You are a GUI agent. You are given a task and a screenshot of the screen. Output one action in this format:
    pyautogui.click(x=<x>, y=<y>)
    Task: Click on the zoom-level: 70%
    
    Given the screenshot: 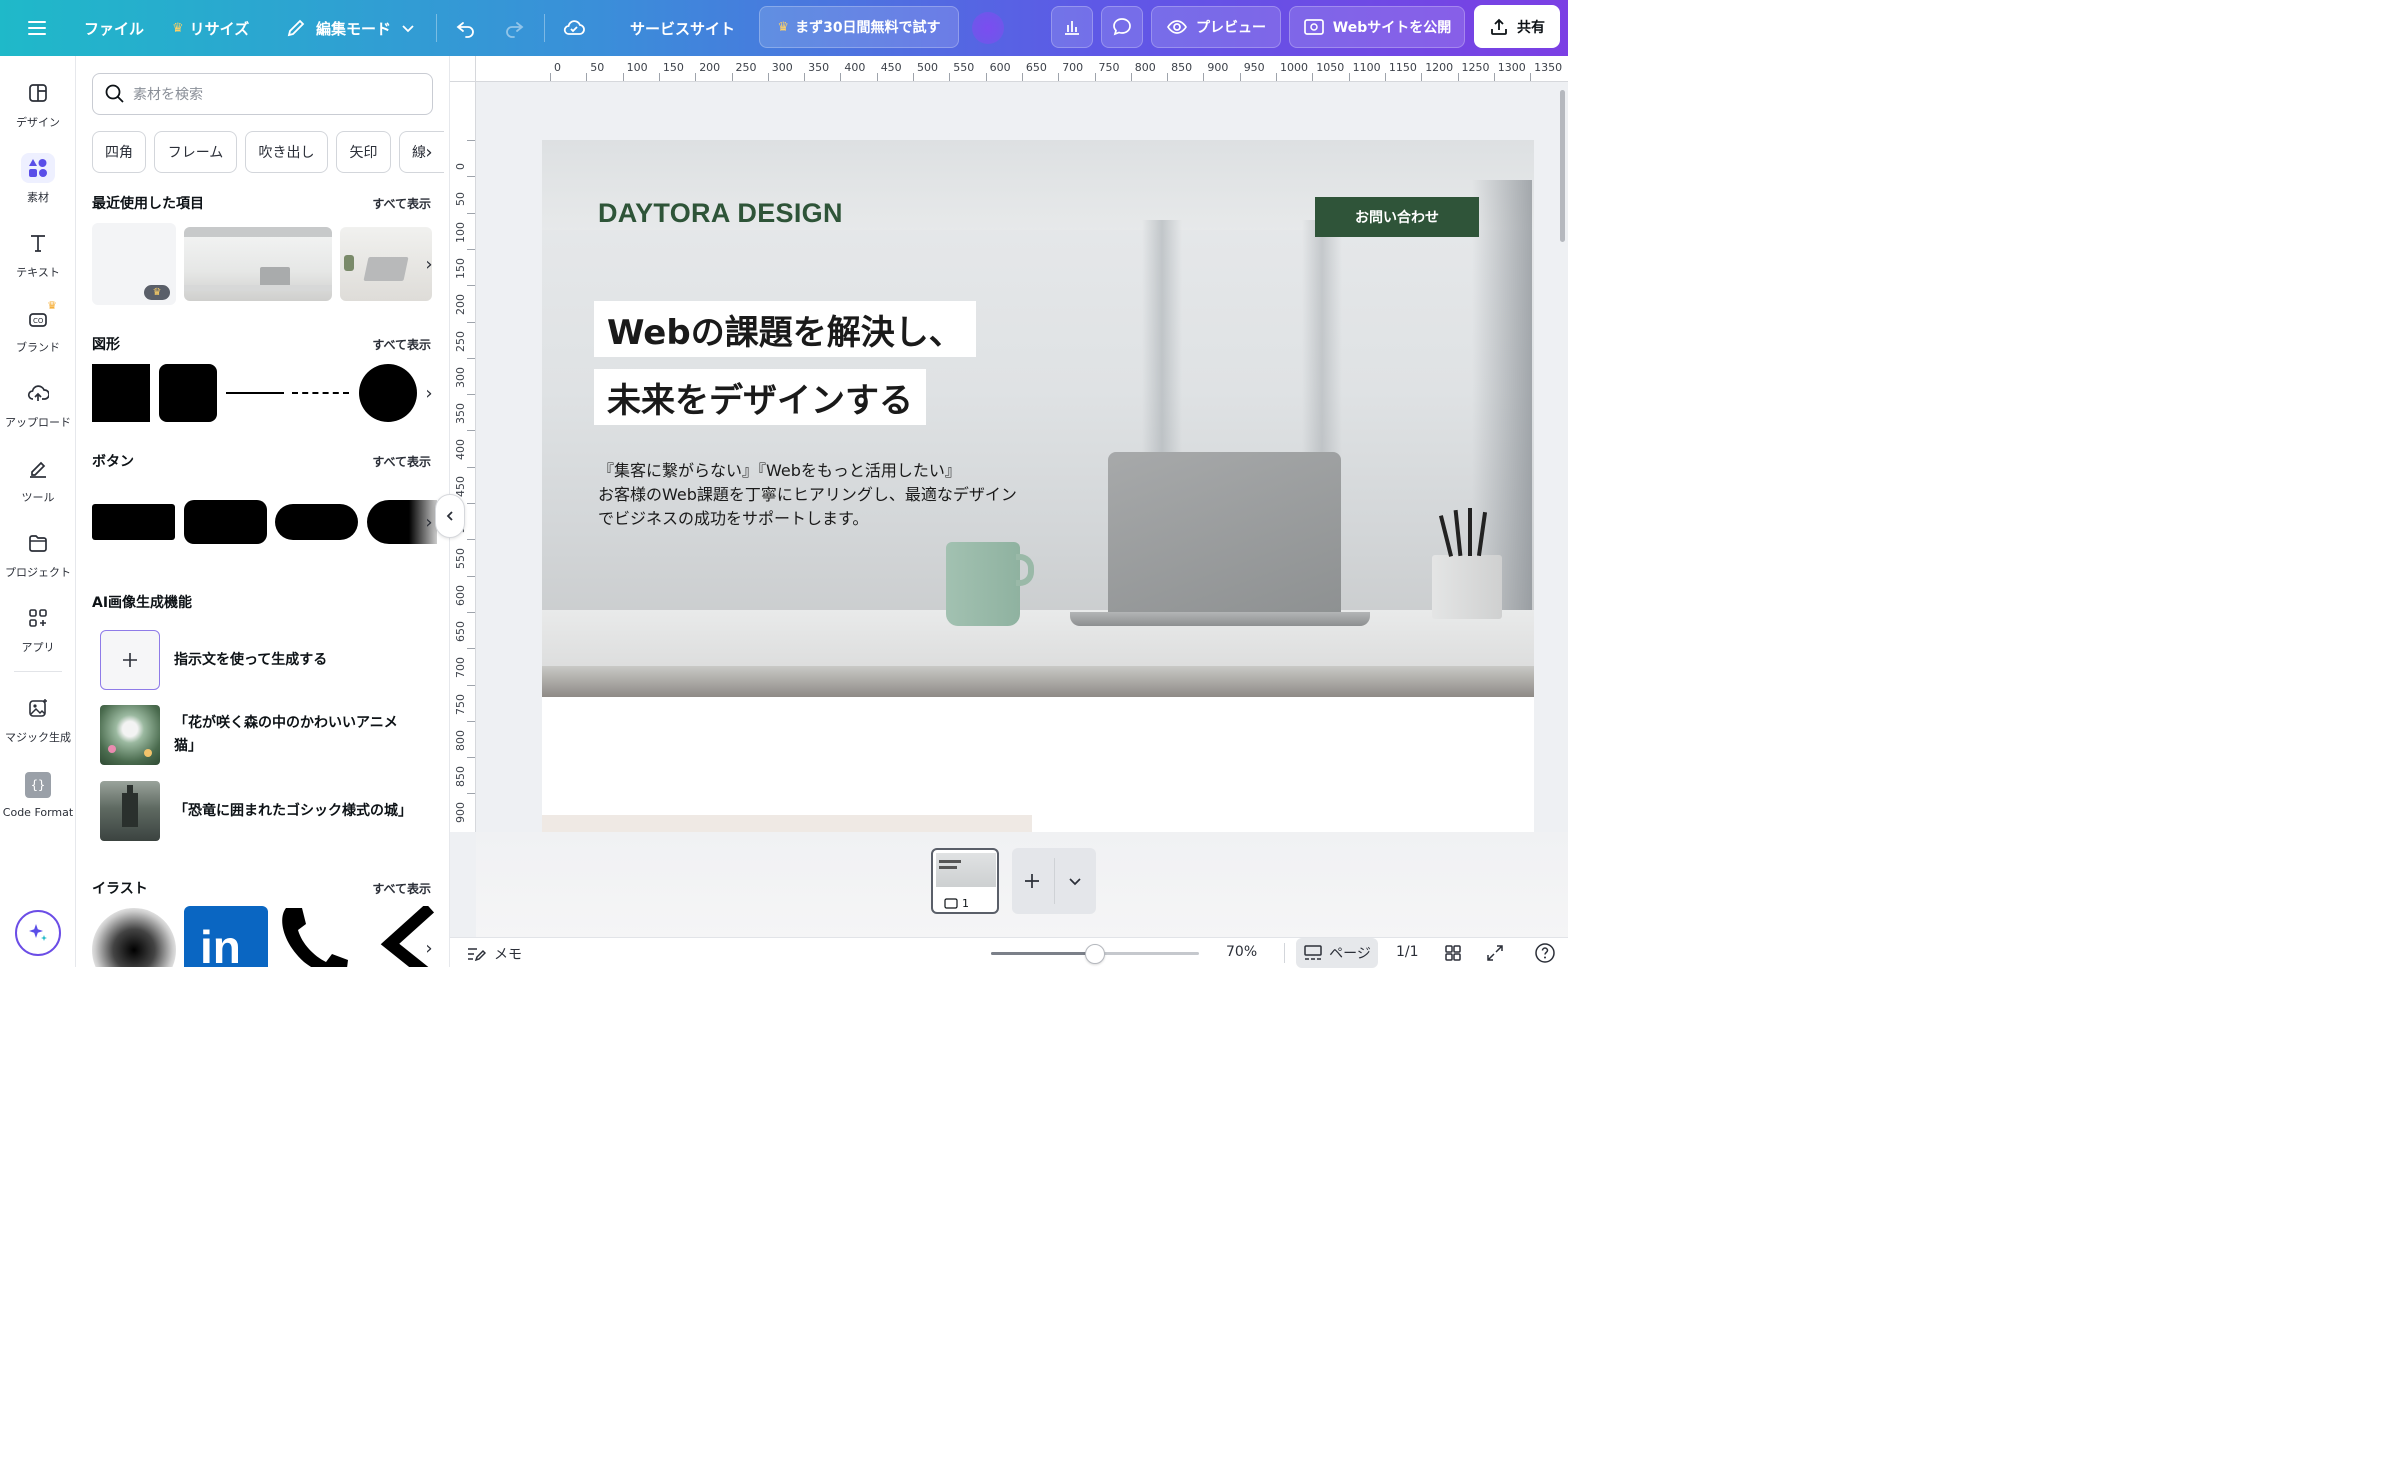 What is the action you would take?
    pyautogui.click(x=1241, y=952)
    